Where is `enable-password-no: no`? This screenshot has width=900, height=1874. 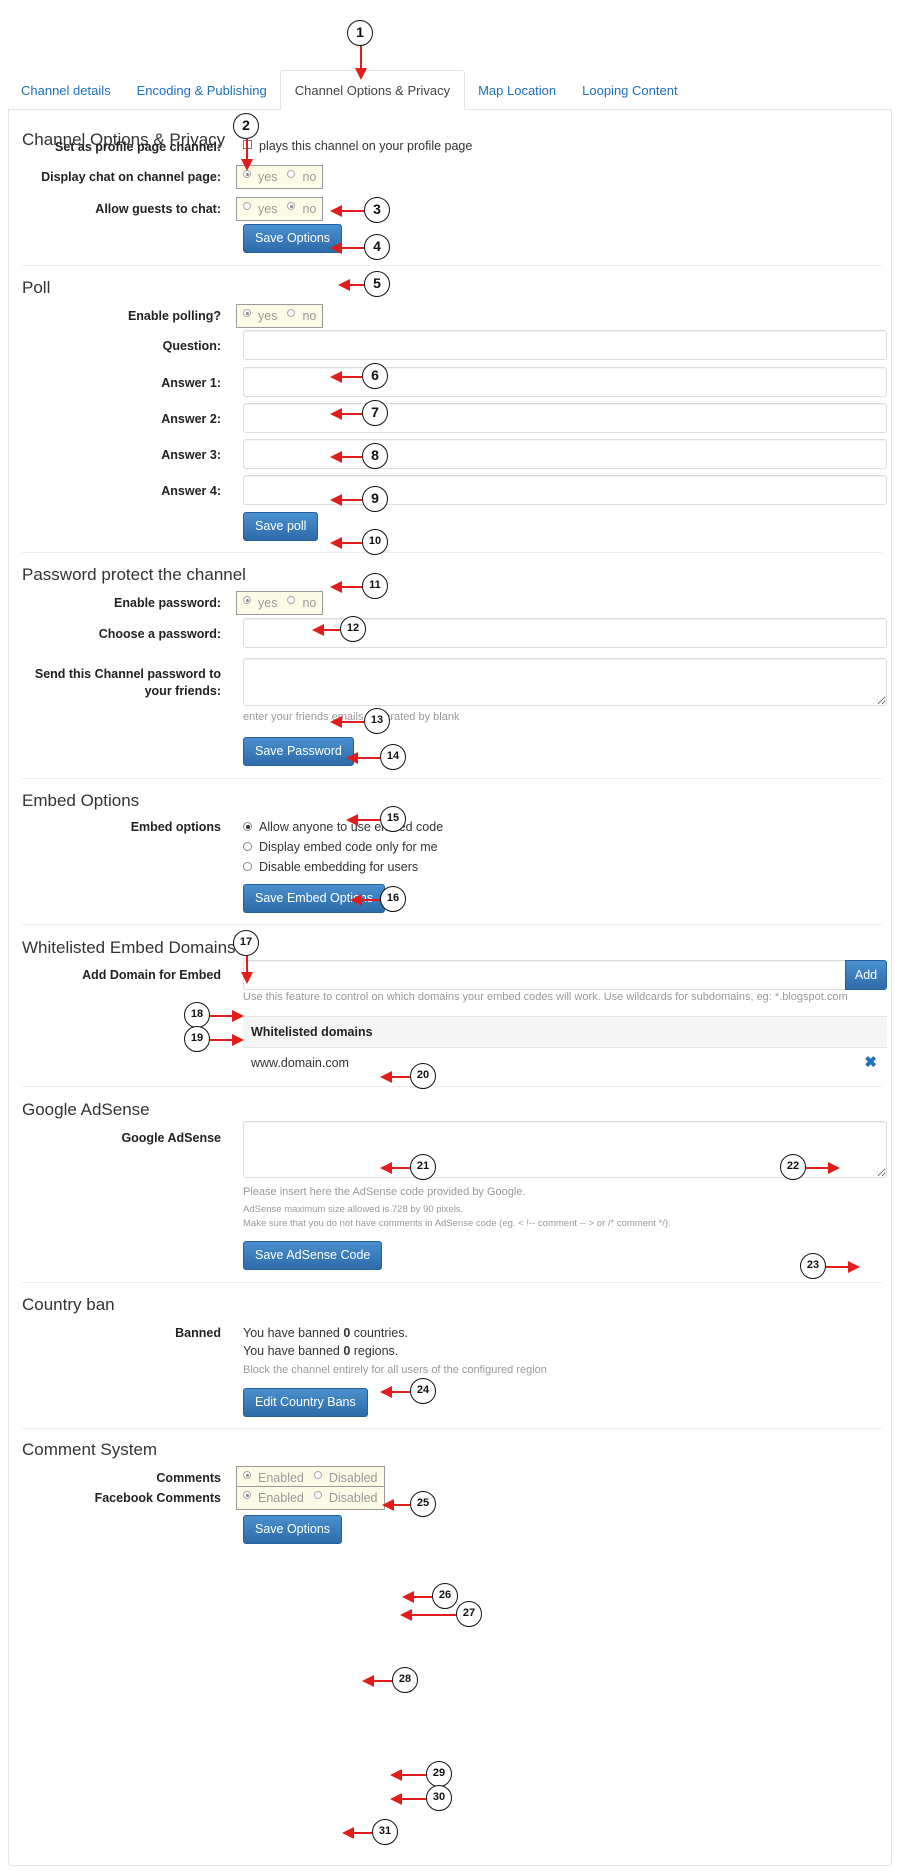
enable-password-no: no is located at coordinates (301, 603).